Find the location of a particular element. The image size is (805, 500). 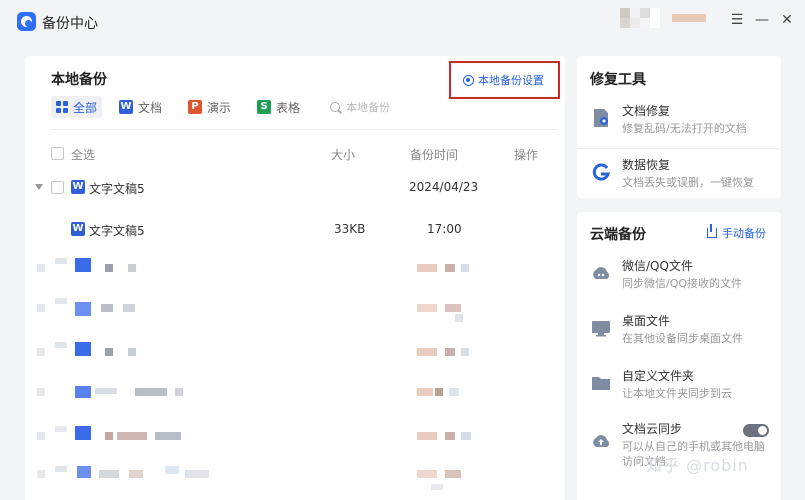

tool-name: 自定义文件夹 is located at coordinates (658, 376).